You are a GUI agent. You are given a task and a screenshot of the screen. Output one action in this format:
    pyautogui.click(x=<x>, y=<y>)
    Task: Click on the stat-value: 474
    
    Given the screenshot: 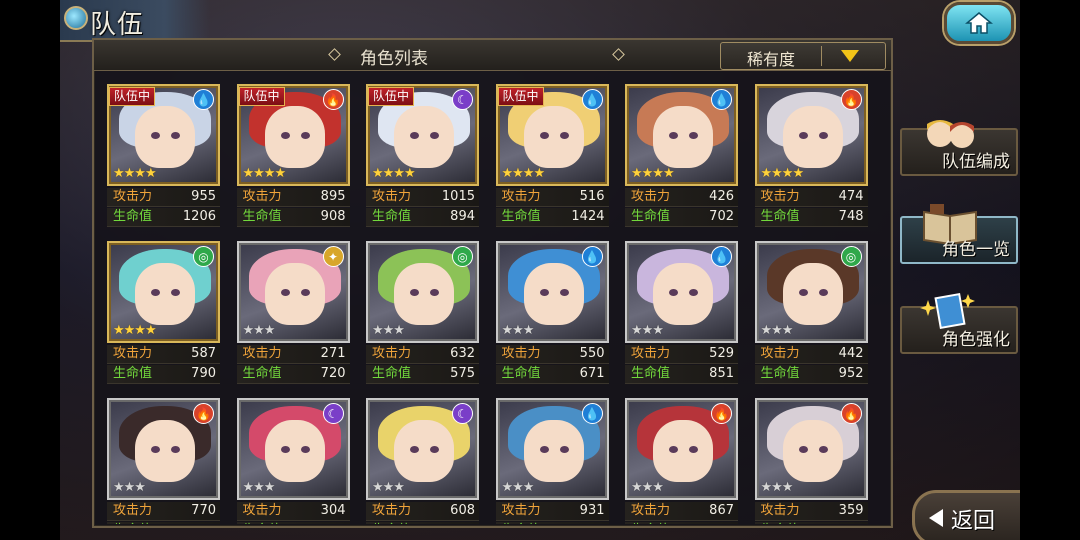 What is the action you would take?
    pyautogui.click(x=851, y=196)
    